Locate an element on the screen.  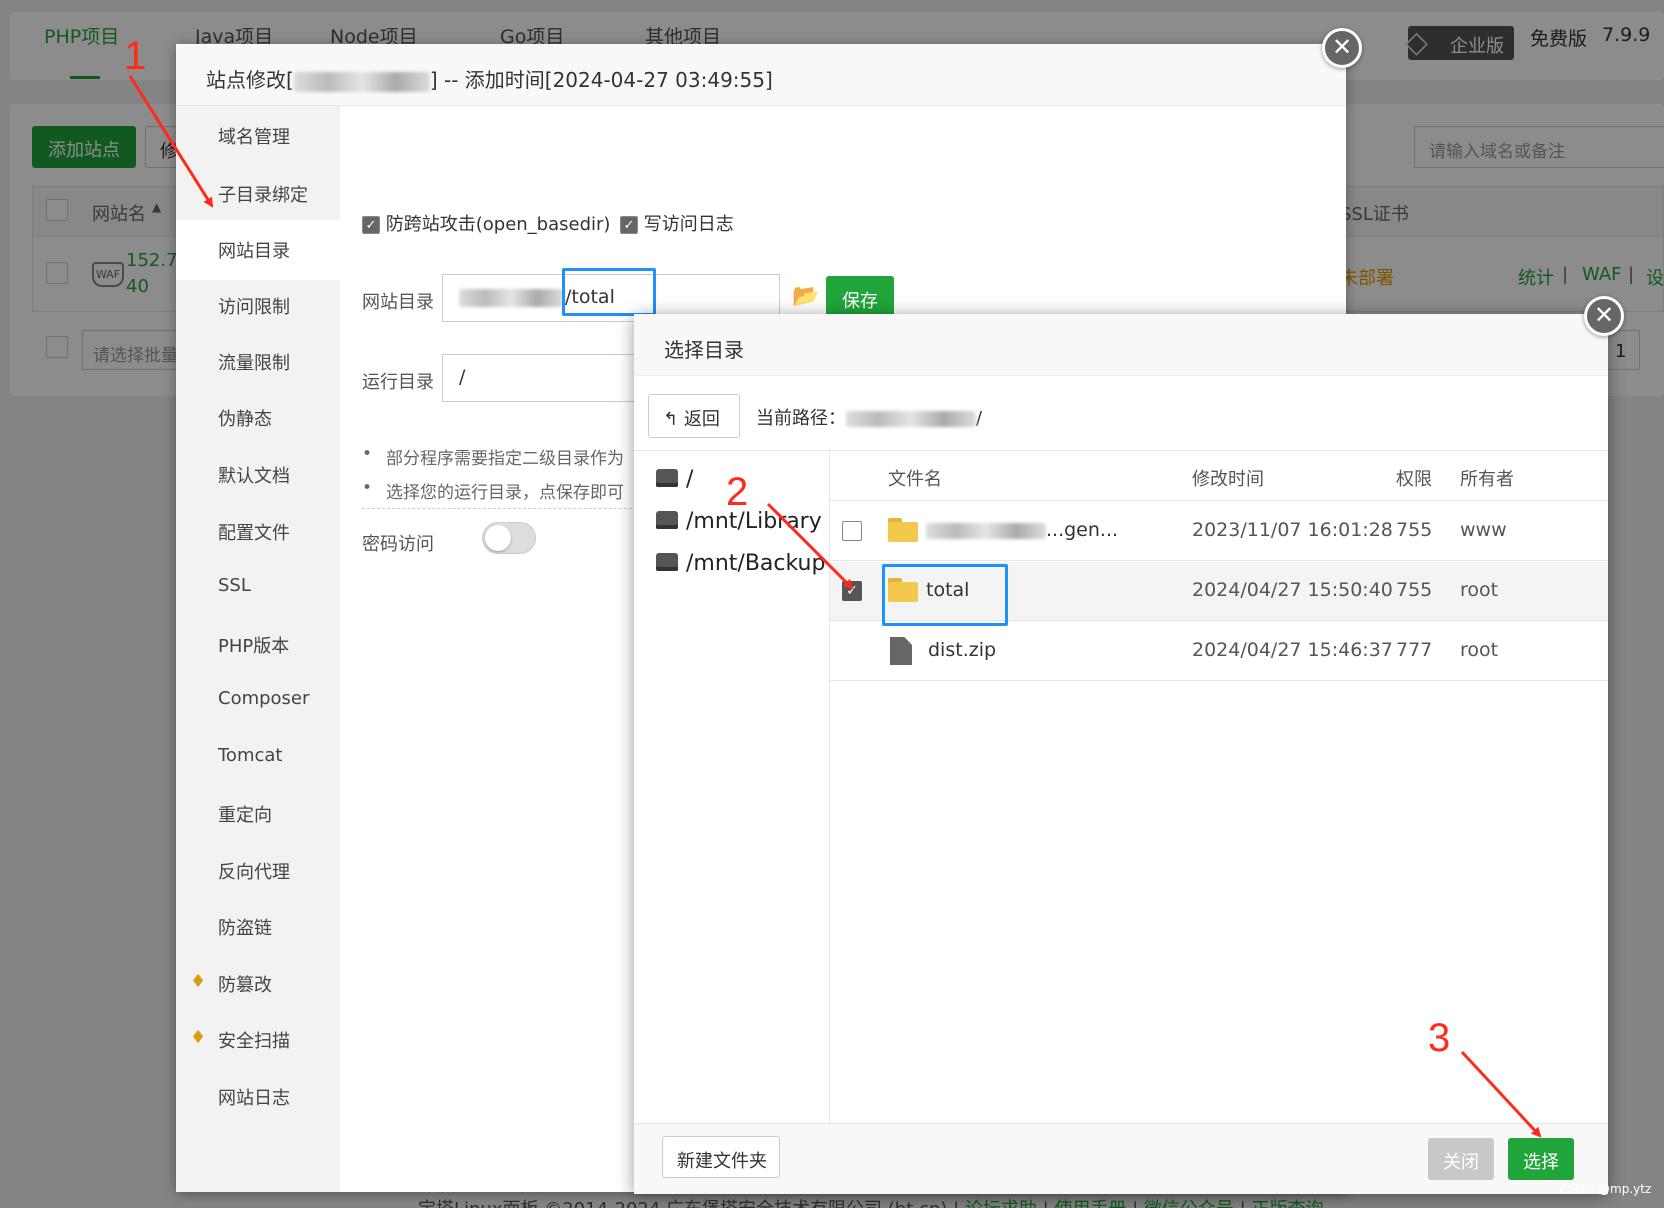
annotation-step-1: 1 is located at coordinates (135, 56).